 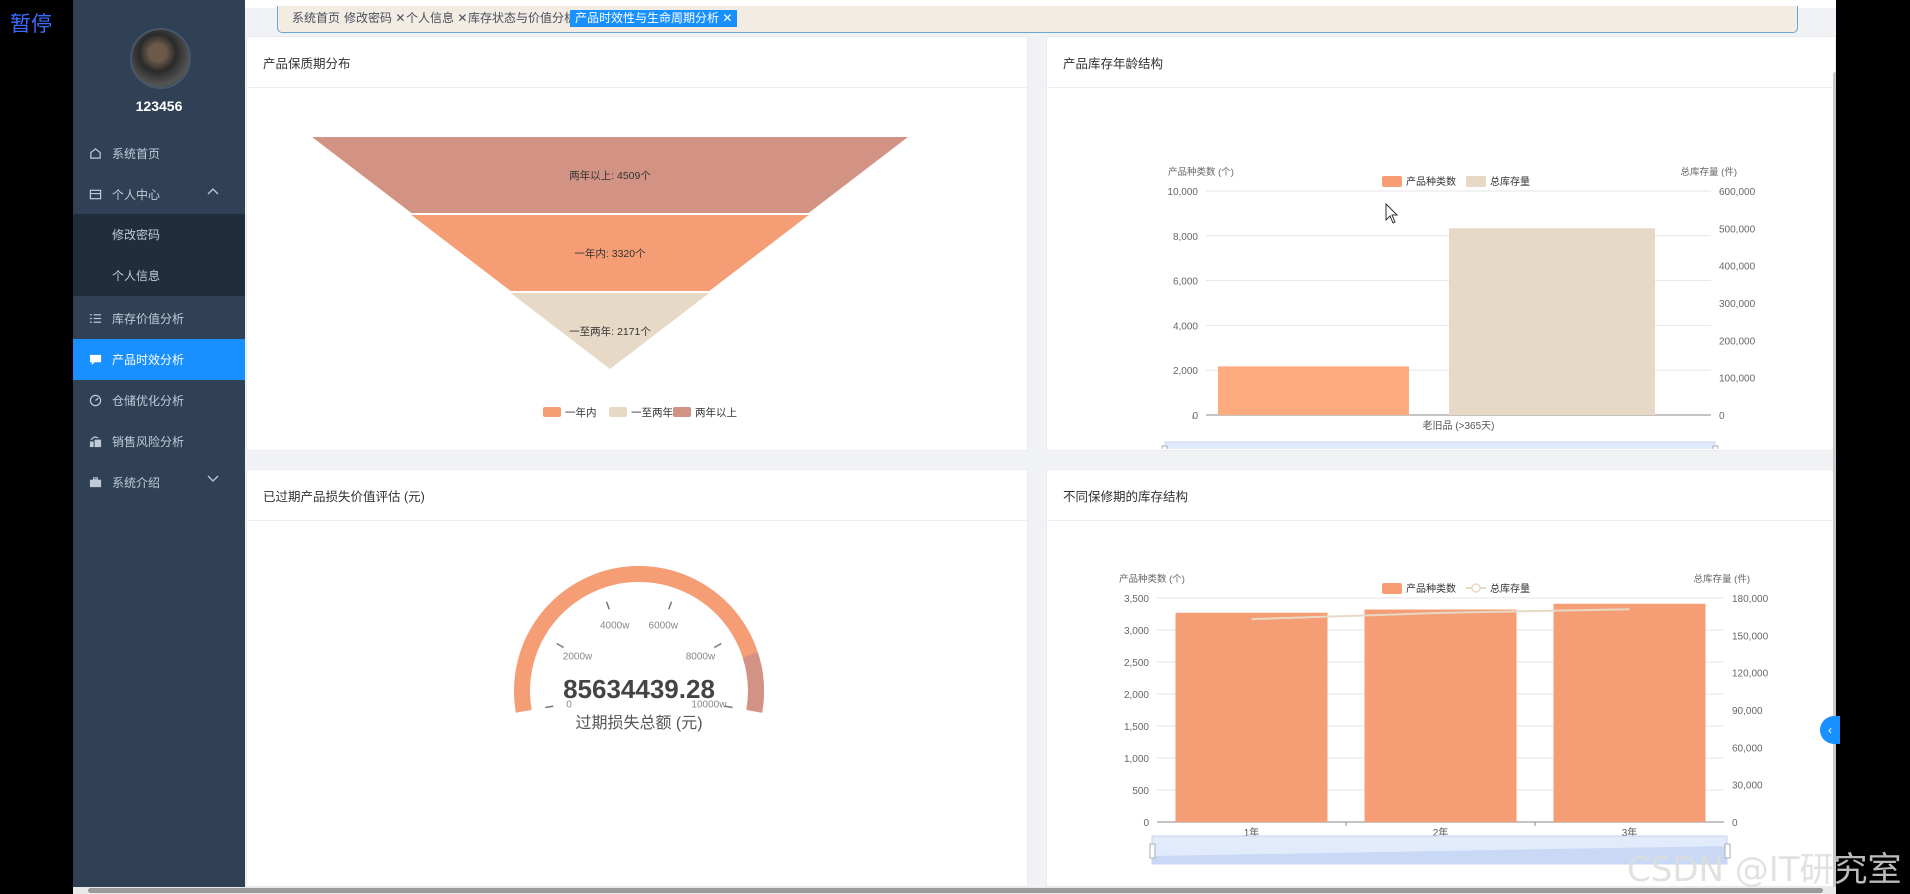 I want to click on sidebar-item-system-intro: 系统介绍, so click(x=159, y=482).